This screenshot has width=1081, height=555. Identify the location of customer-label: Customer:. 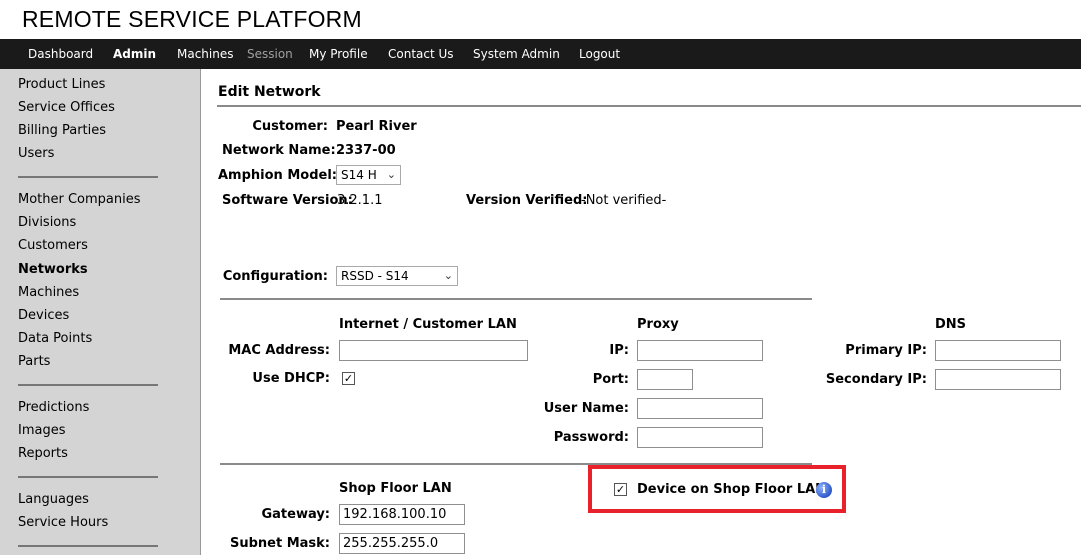
(290, 126).